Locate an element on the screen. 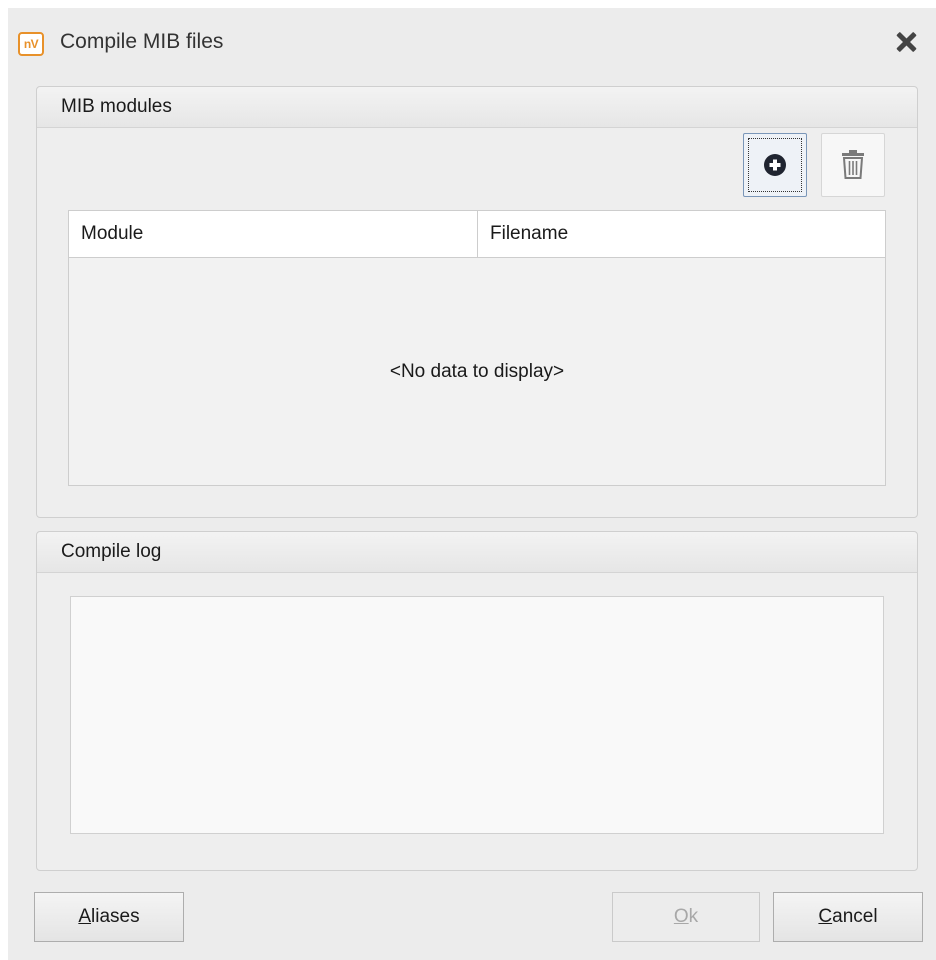  add-module-button is located at coordinates (775, 165).